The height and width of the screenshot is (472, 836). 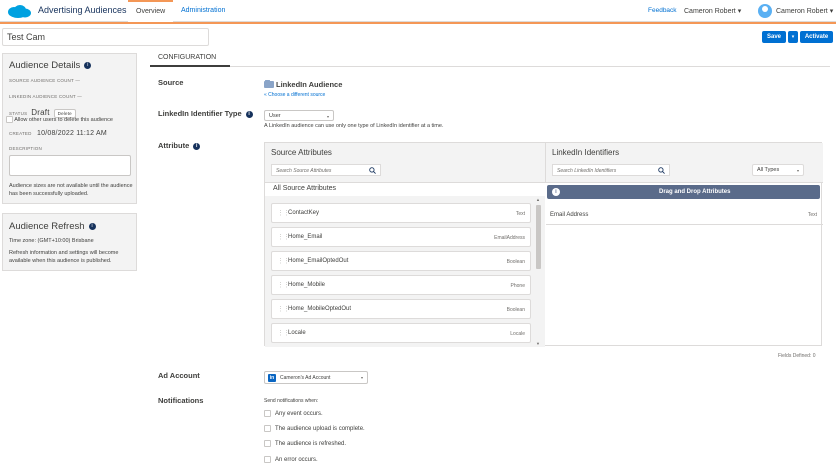 What do you see at coordinates (765, 11) in the screenshot?
I see `avatar` at bounding box center [765, 11].